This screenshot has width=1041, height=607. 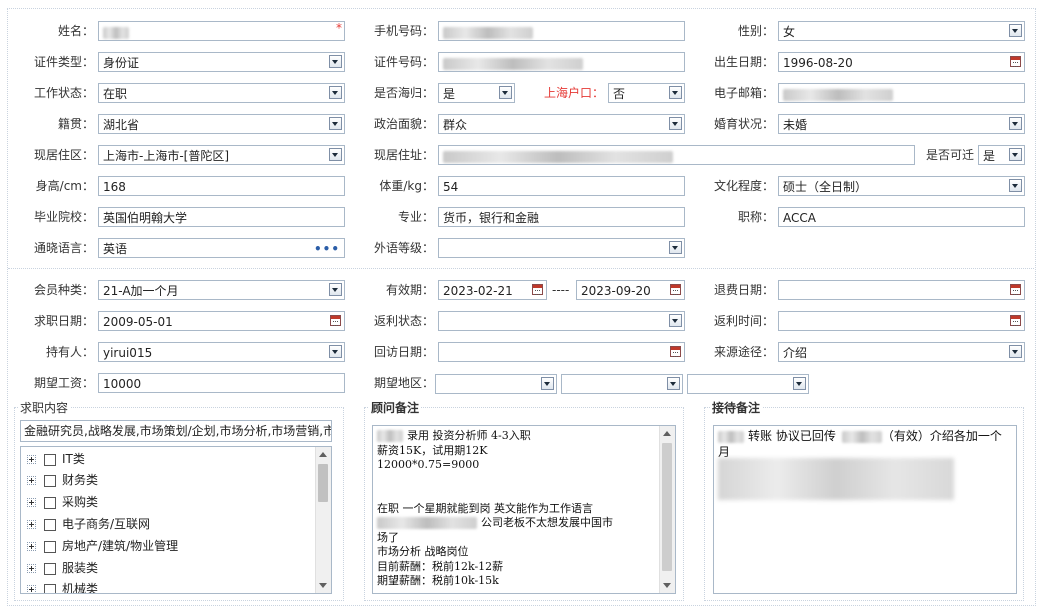 What do you see at coordinates (901, 352) in the screenshot?
I see `source-select: 介绍` at bounding box center [901, 352].